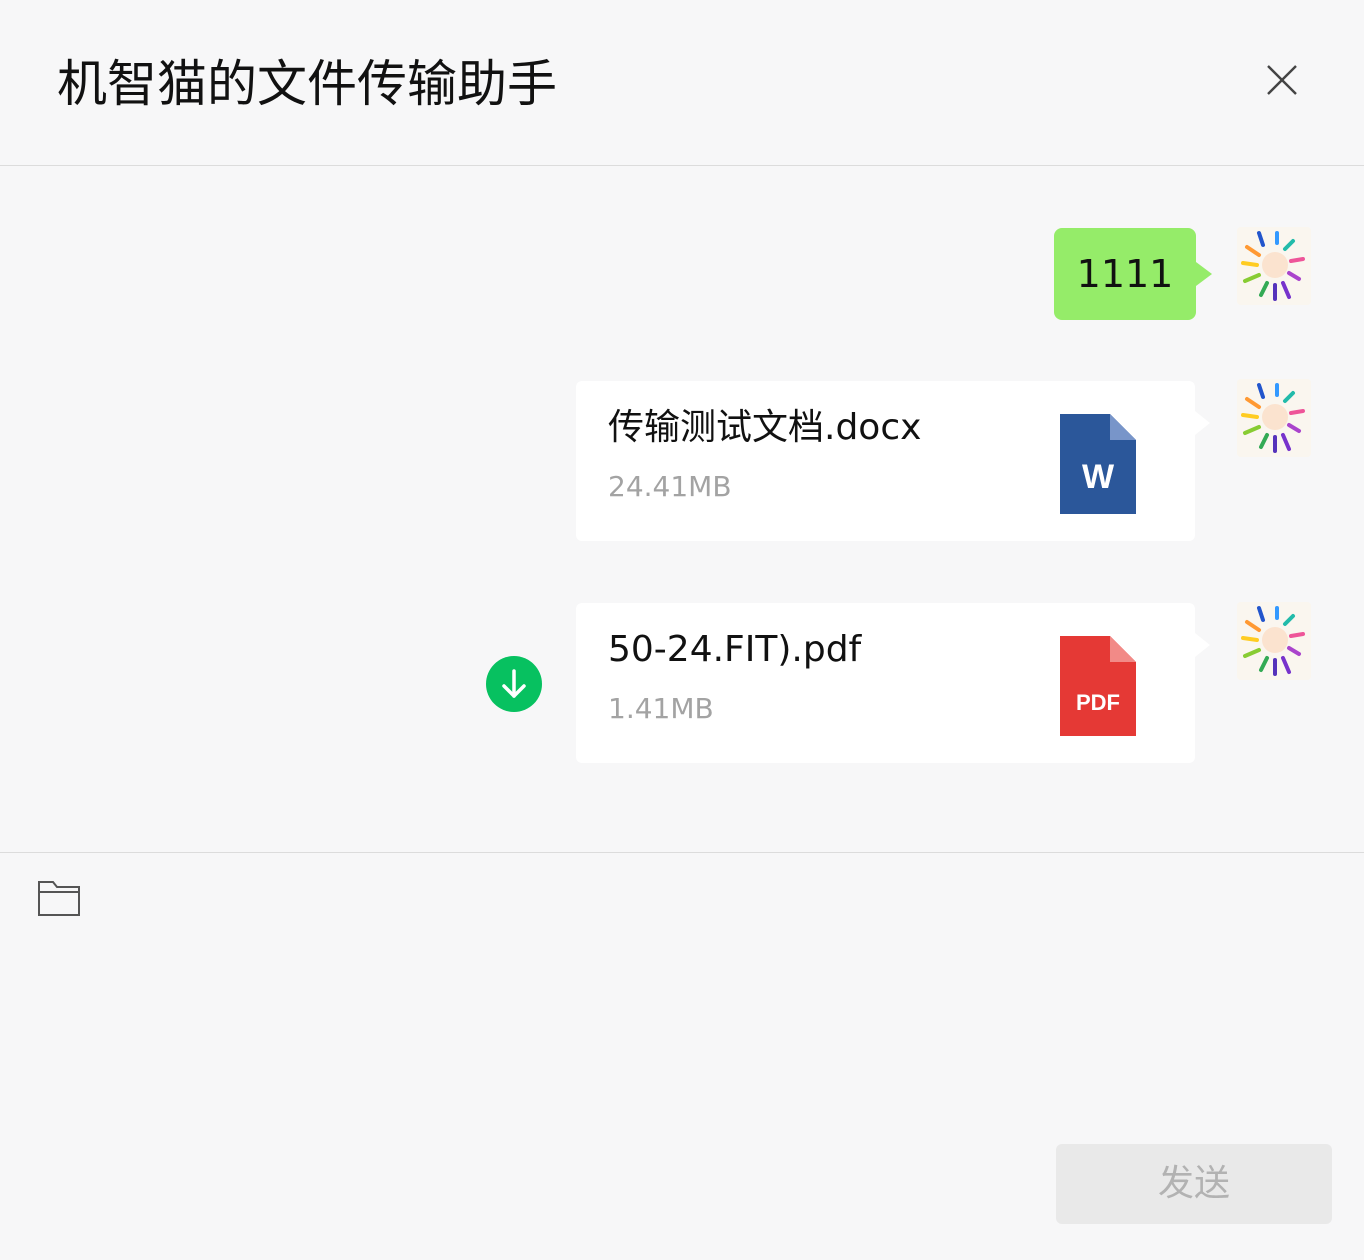 This screenshot has height=1260, width=1364. I want to click on file-size: 1.41MB, so click(661, 708).